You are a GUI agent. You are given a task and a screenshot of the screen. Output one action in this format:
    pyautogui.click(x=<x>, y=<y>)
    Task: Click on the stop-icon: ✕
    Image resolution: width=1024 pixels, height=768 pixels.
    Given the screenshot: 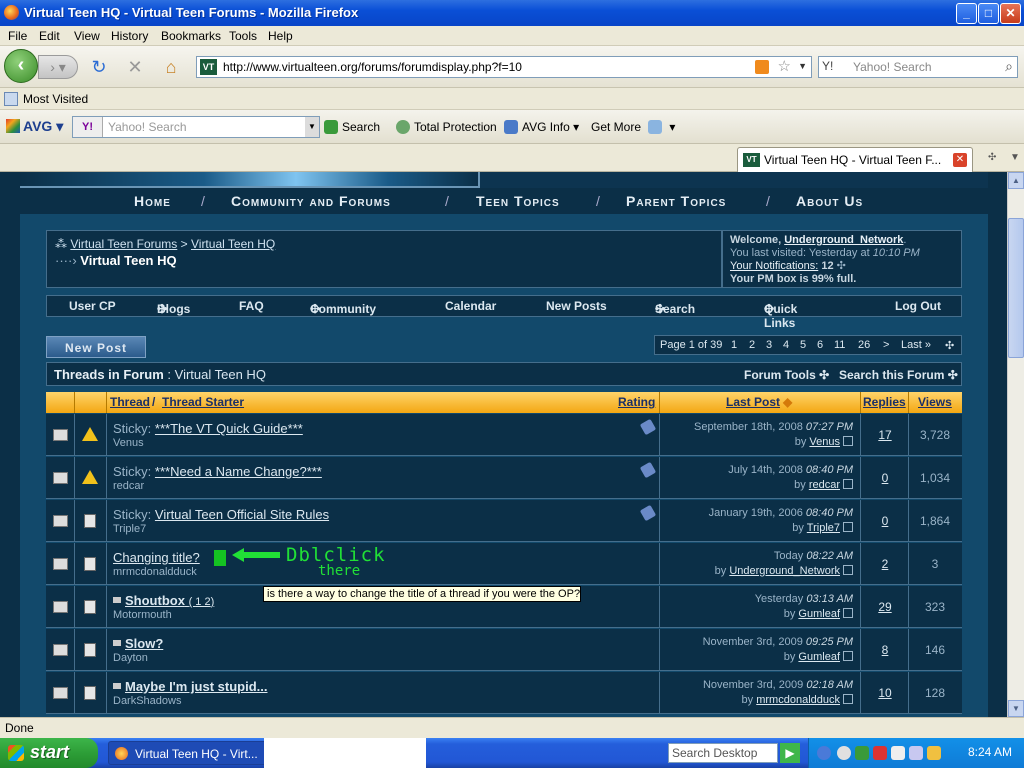 What is the action you would take?
    pyautogui.click(x=135, y=67)
    